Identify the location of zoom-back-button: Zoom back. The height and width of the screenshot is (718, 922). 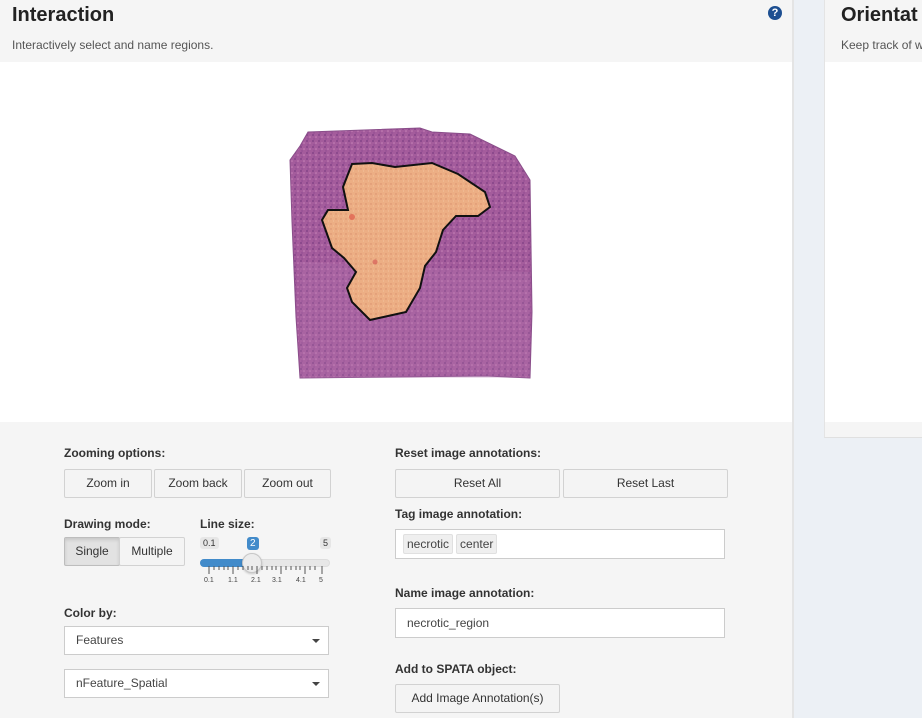
(198, 483).